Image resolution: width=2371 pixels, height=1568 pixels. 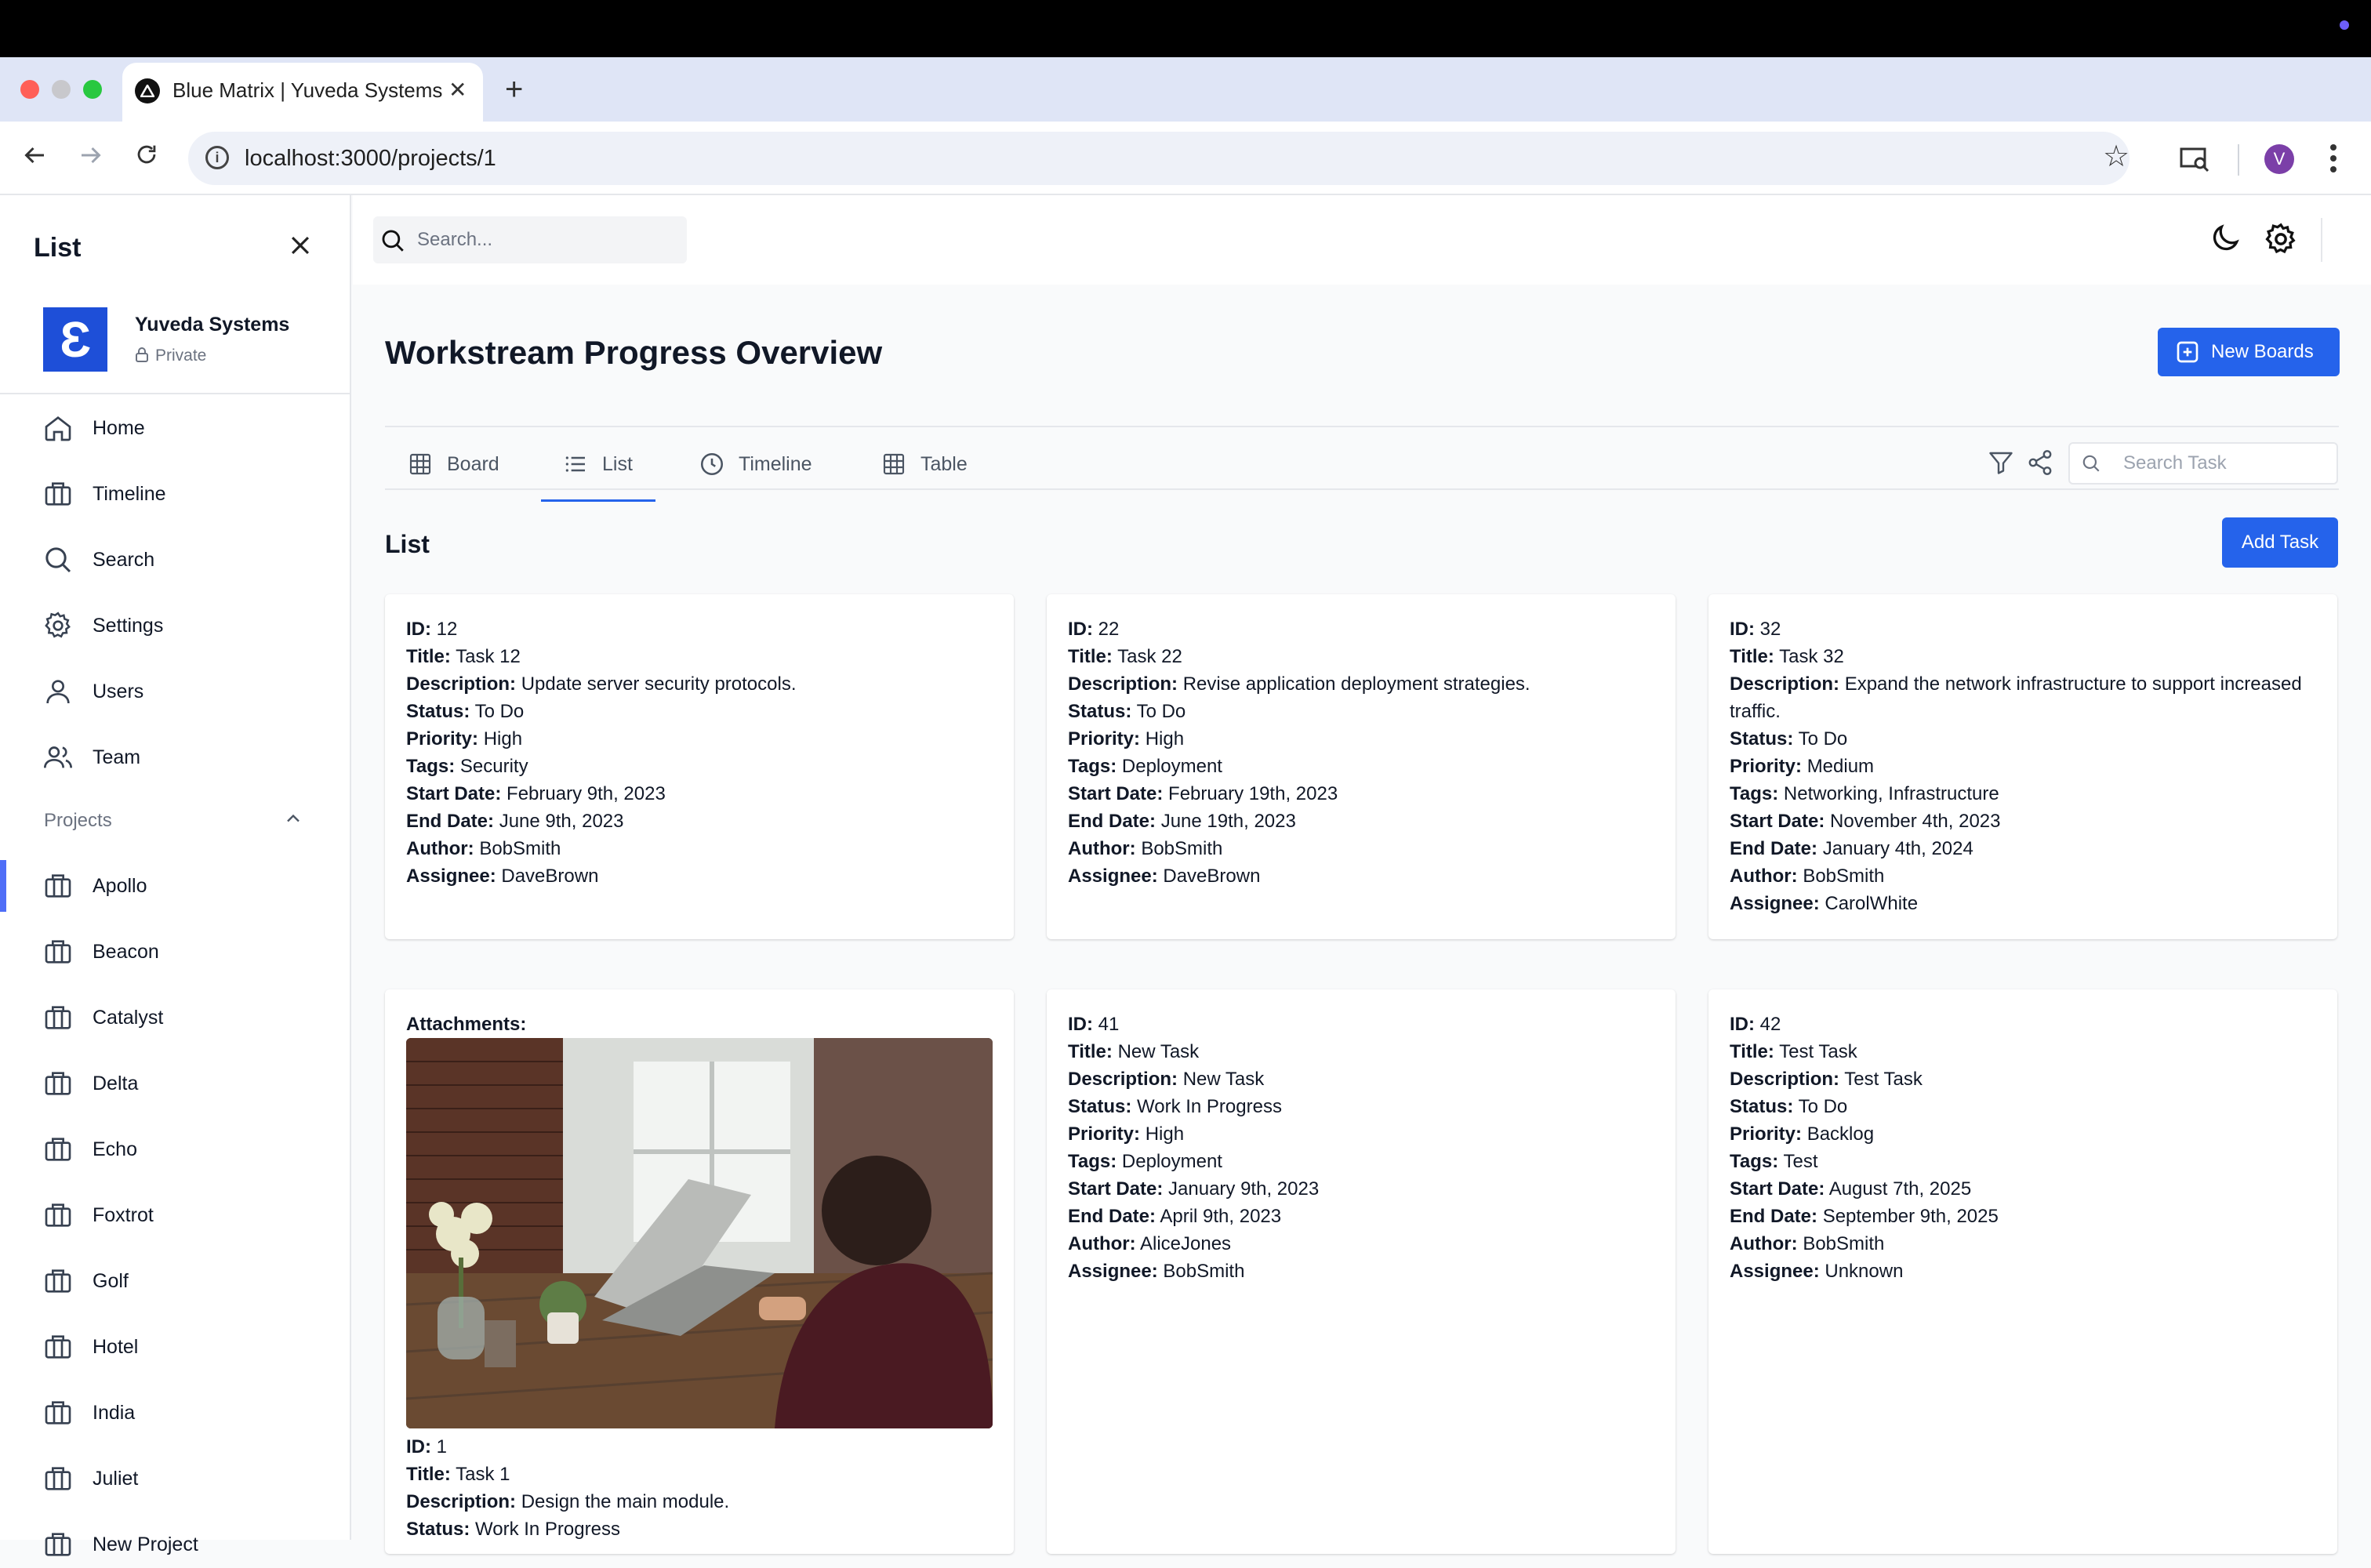 I want to click on filter-icon, so click(x=2001, y=464).